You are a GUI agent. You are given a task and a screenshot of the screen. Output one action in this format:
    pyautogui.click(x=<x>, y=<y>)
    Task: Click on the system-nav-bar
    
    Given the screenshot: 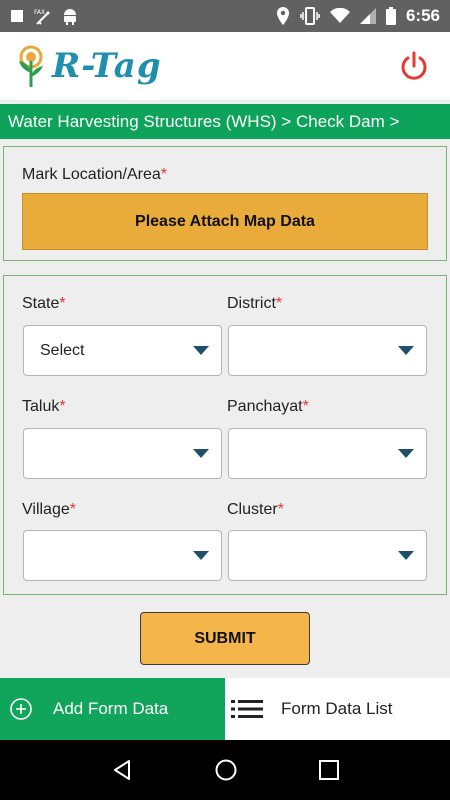 What is the action you would take?
    pyautogui.click(x=225, y=770)
    